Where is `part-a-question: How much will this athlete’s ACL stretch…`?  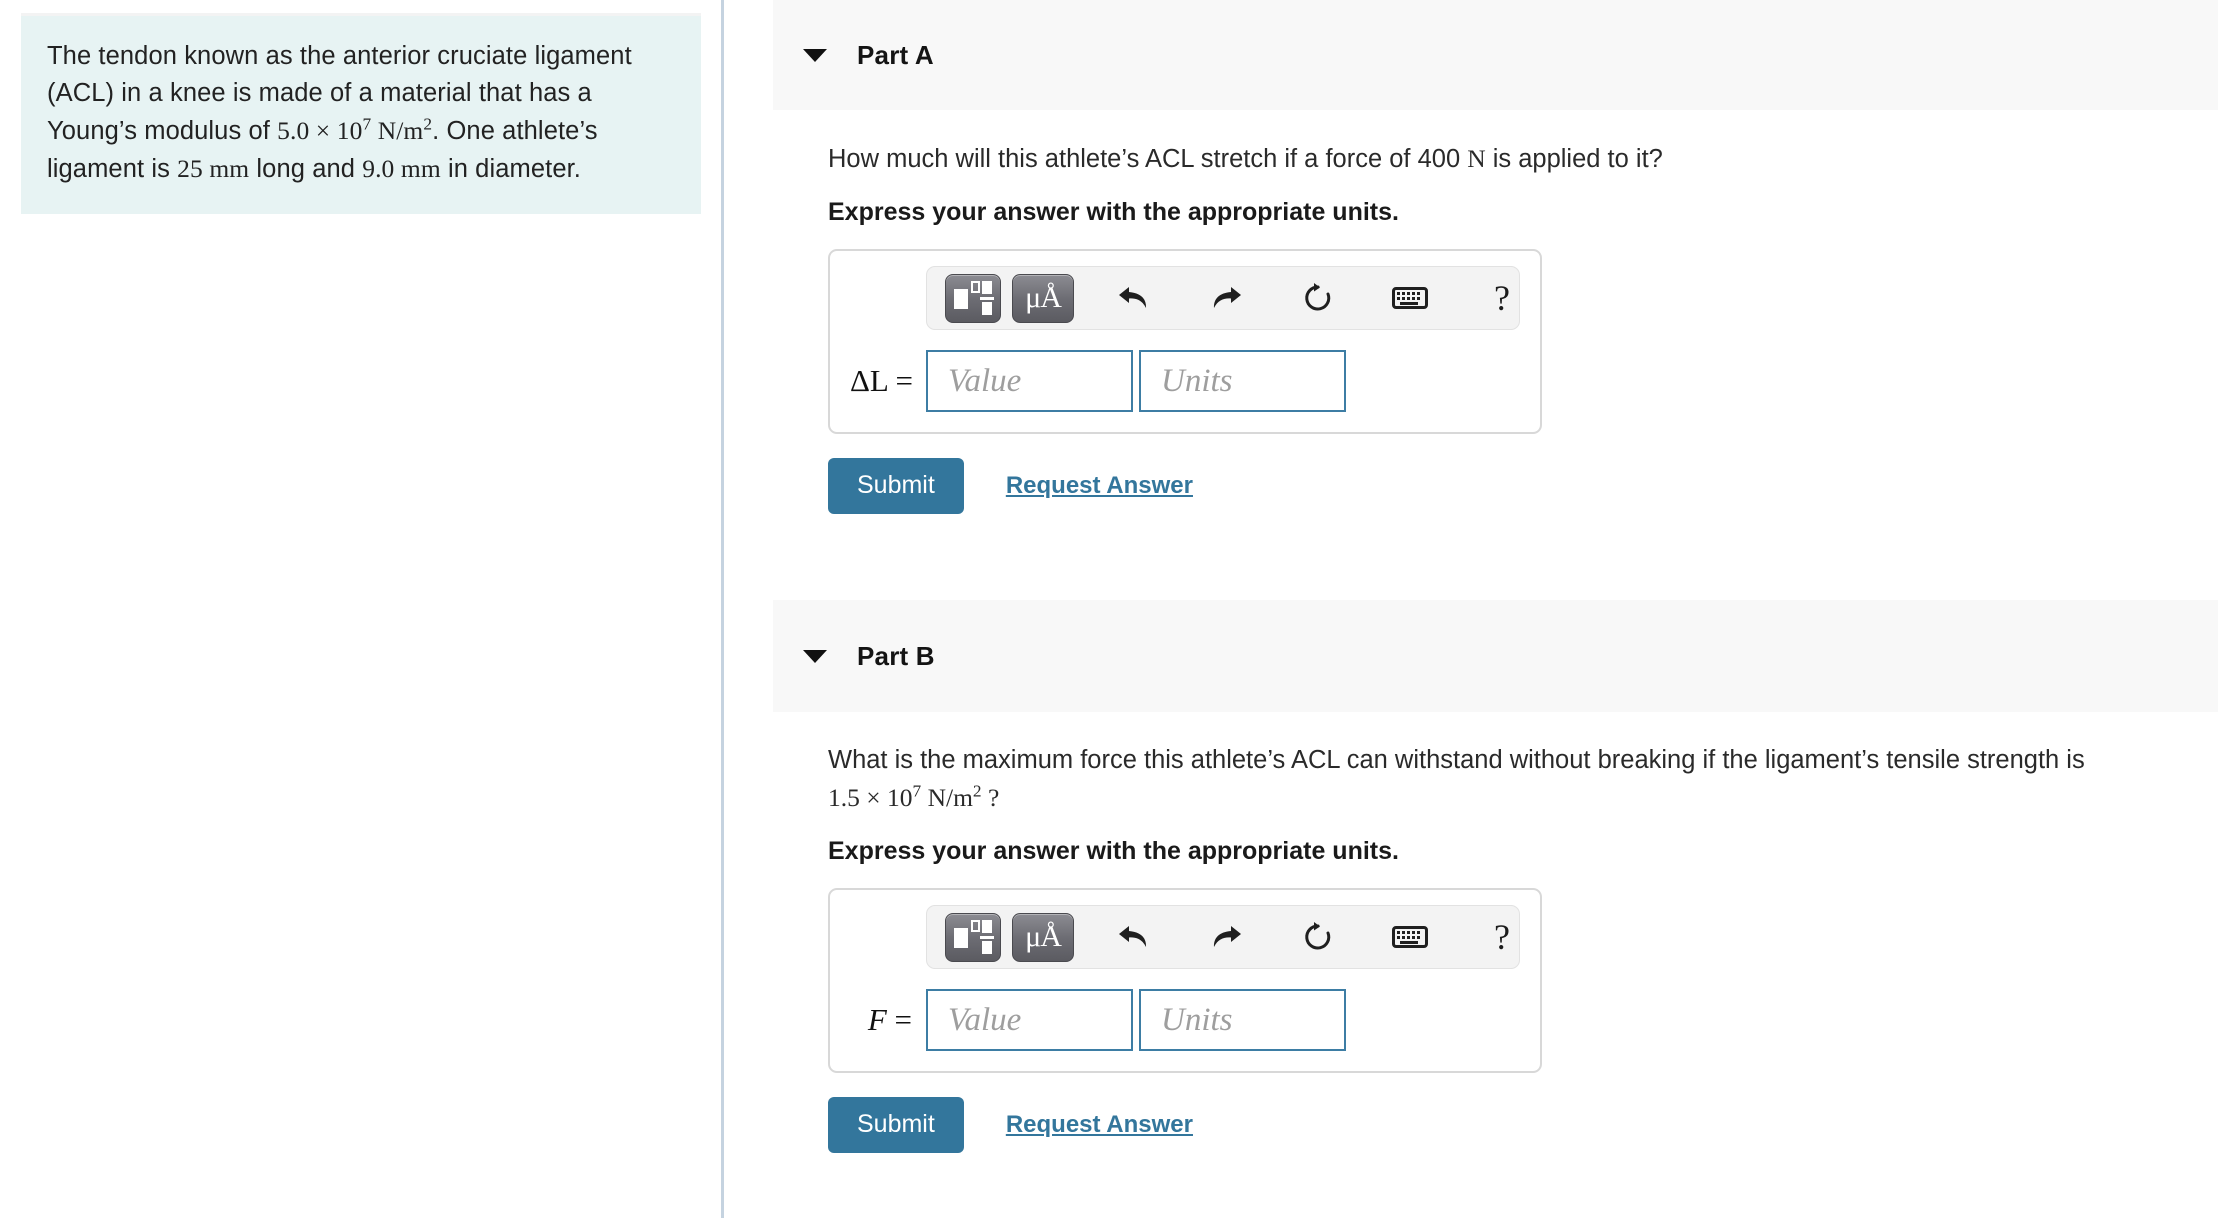
part-a-question: How much will this athlete’s ACL stretch… is located at coordinates (1478, 159).